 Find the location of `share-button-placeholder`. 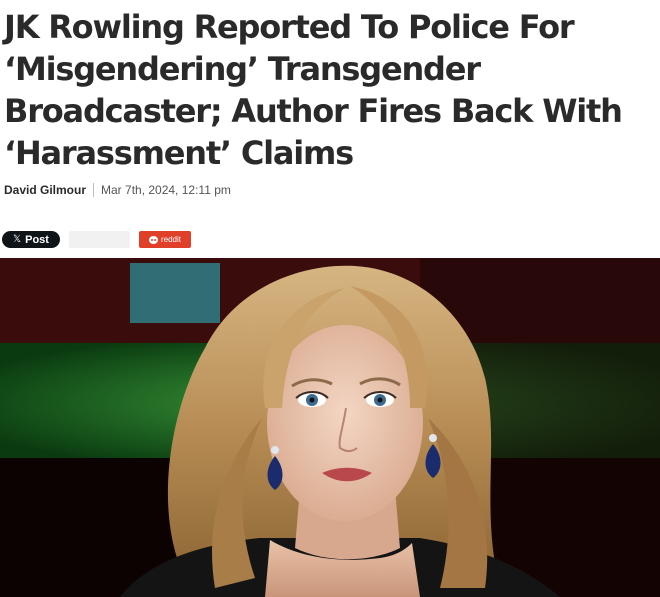

share-button-placeholder is located at coordinates (99, 239).